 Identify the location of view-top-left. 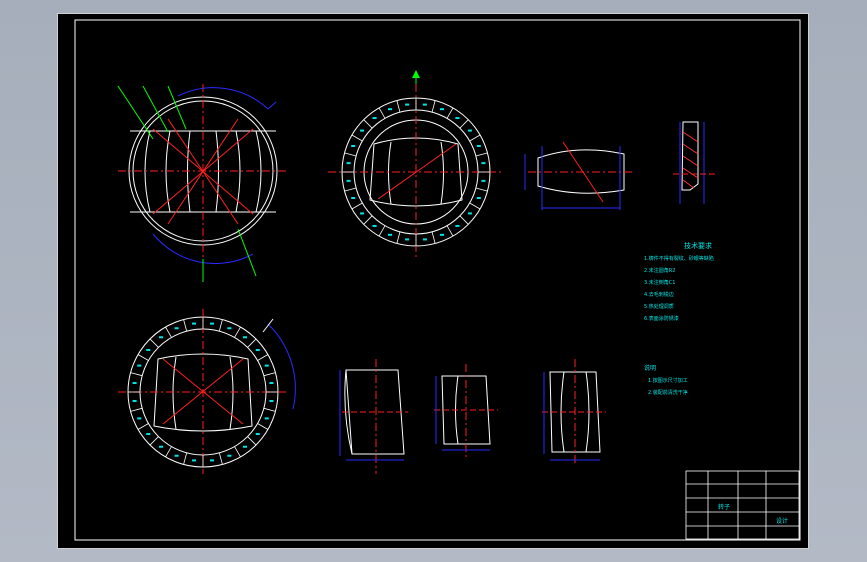
(202, 183).